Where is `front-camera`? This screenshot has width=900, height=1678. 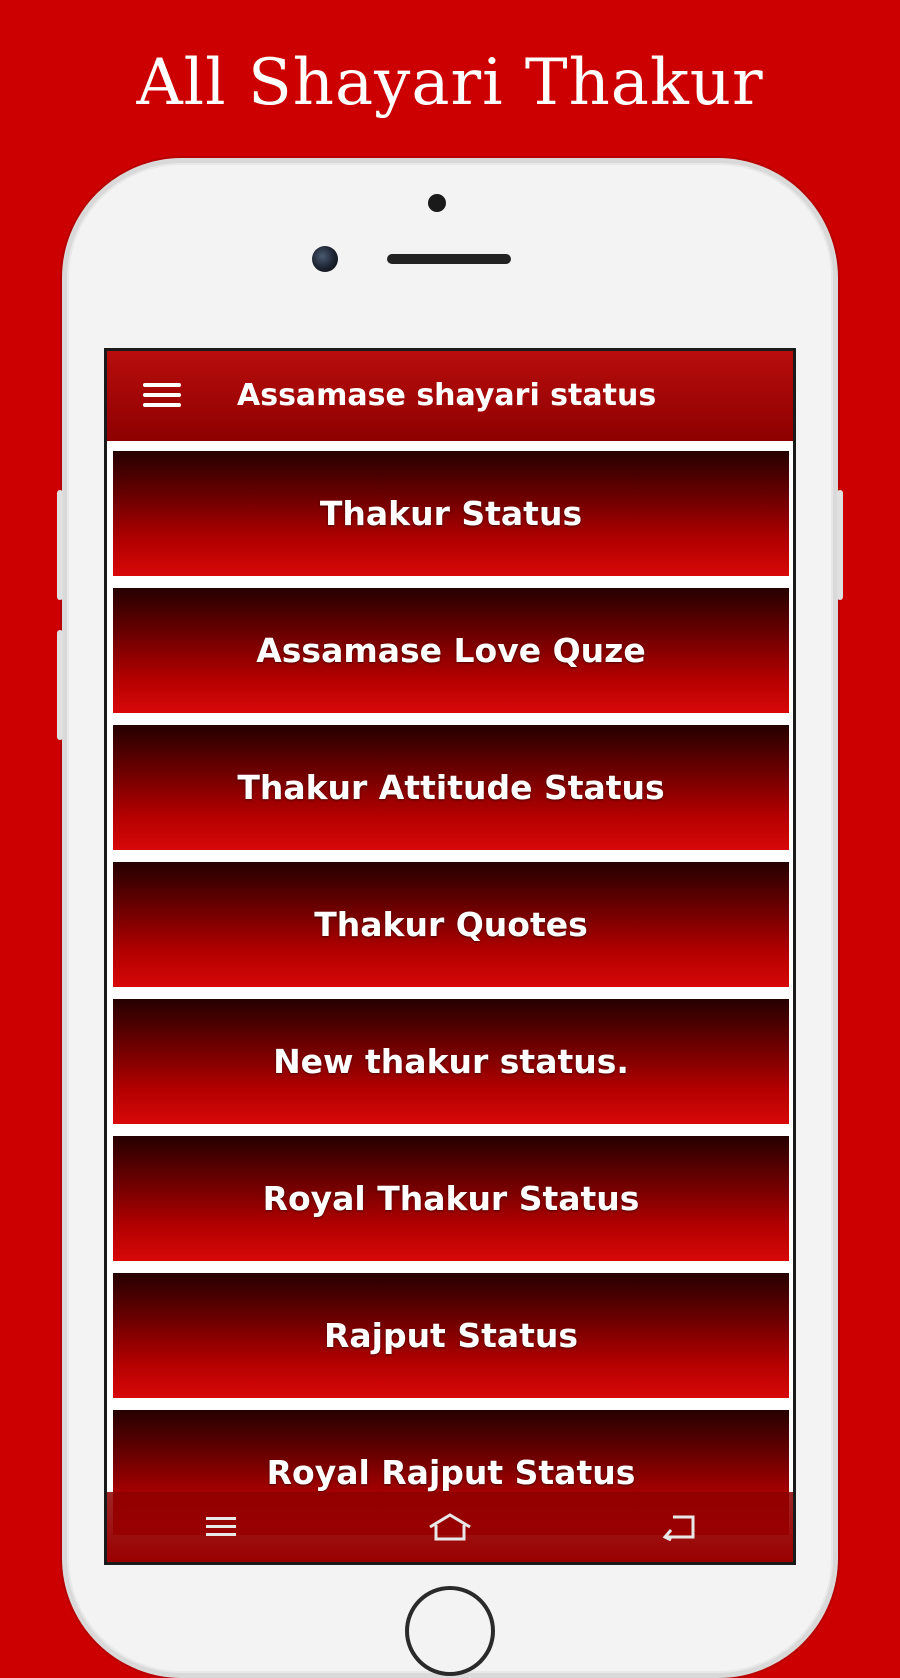
front-camera is located at coordinates (325, 259).